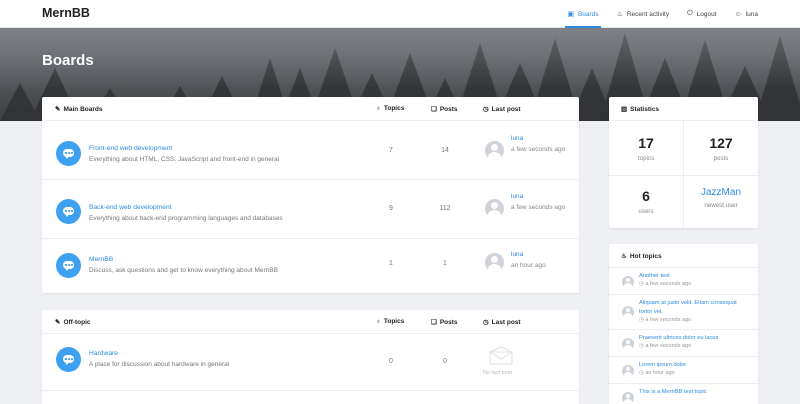 The width and height of the screenshot is (800, 404). I want to click on board-posts-count: 14, so click(445, 150).